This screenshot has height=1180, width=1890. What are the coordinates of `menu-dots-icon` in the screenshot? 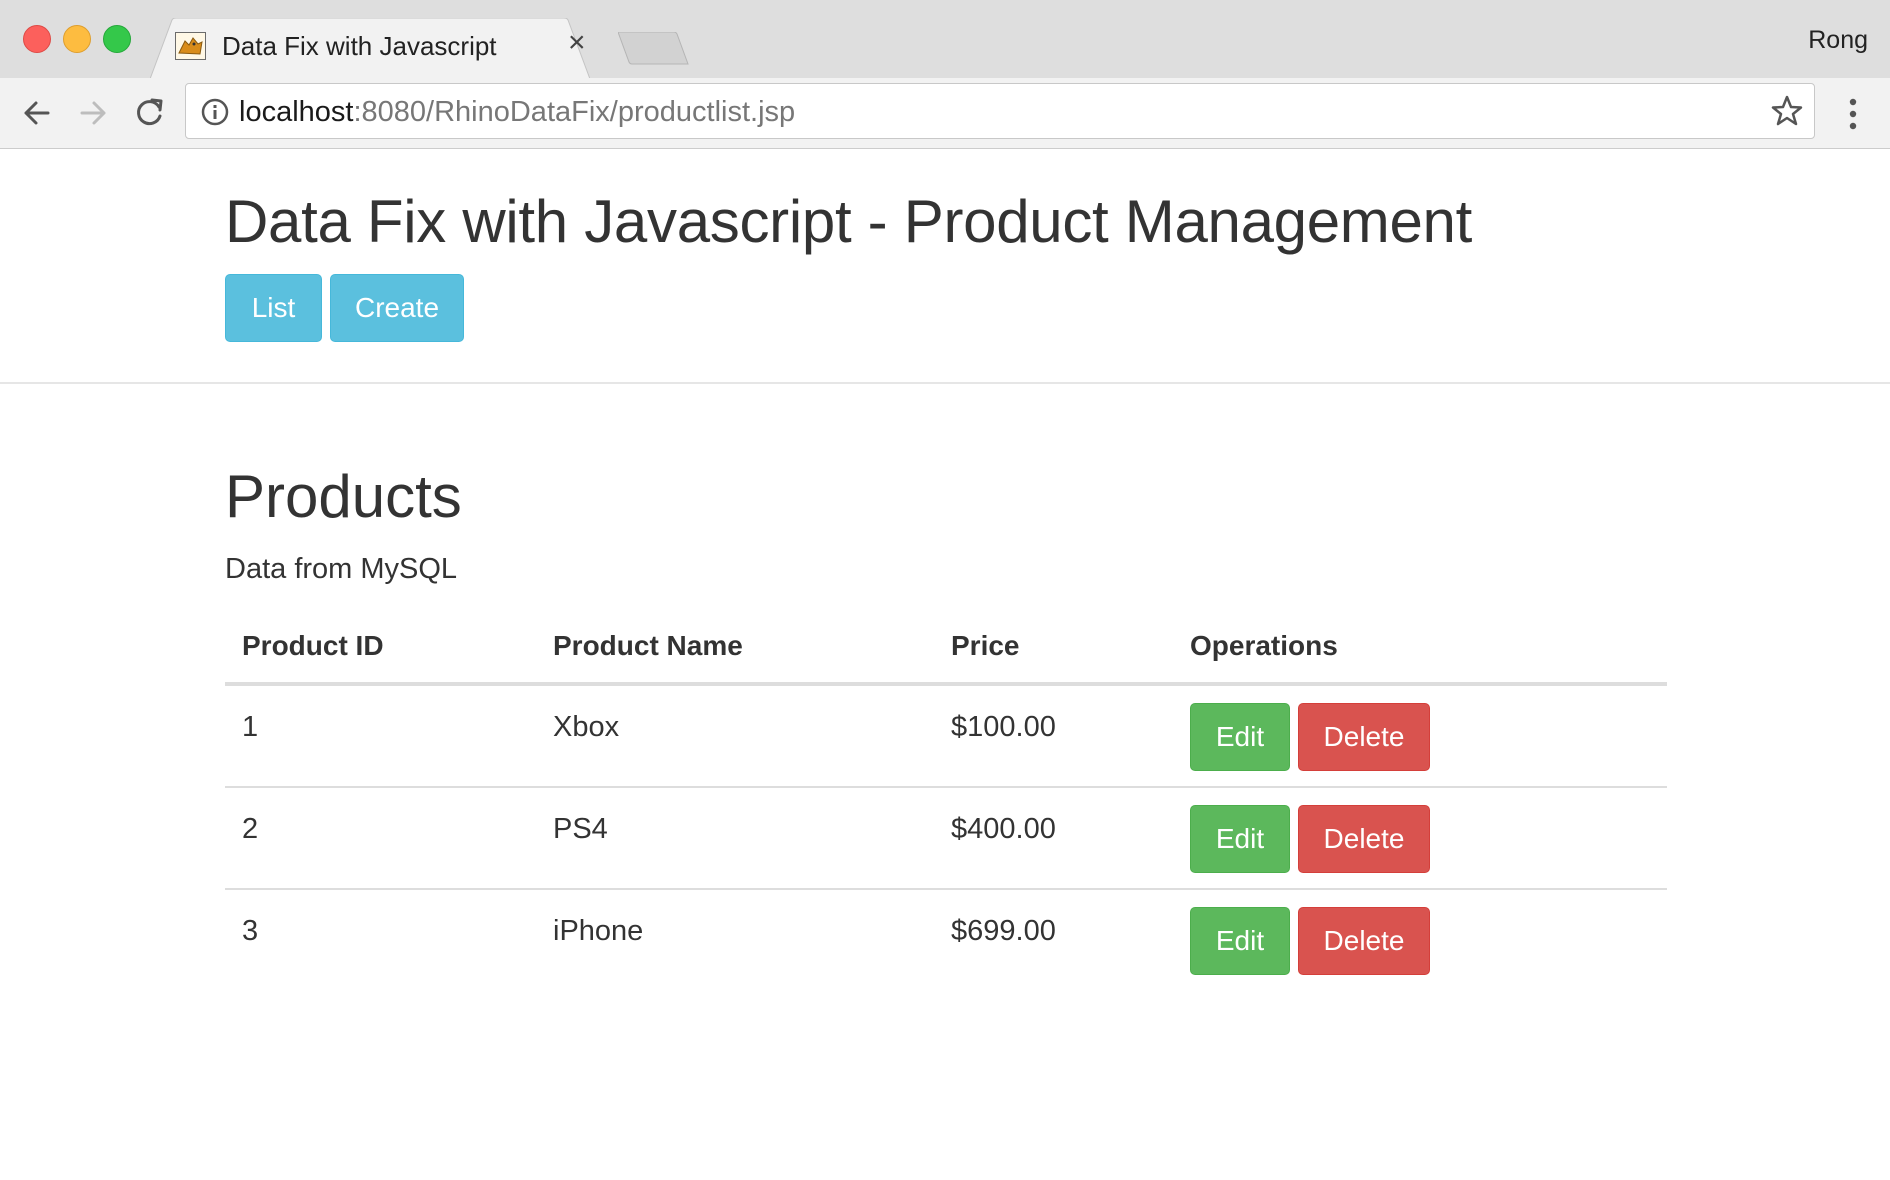 It's located at (1853, 114).